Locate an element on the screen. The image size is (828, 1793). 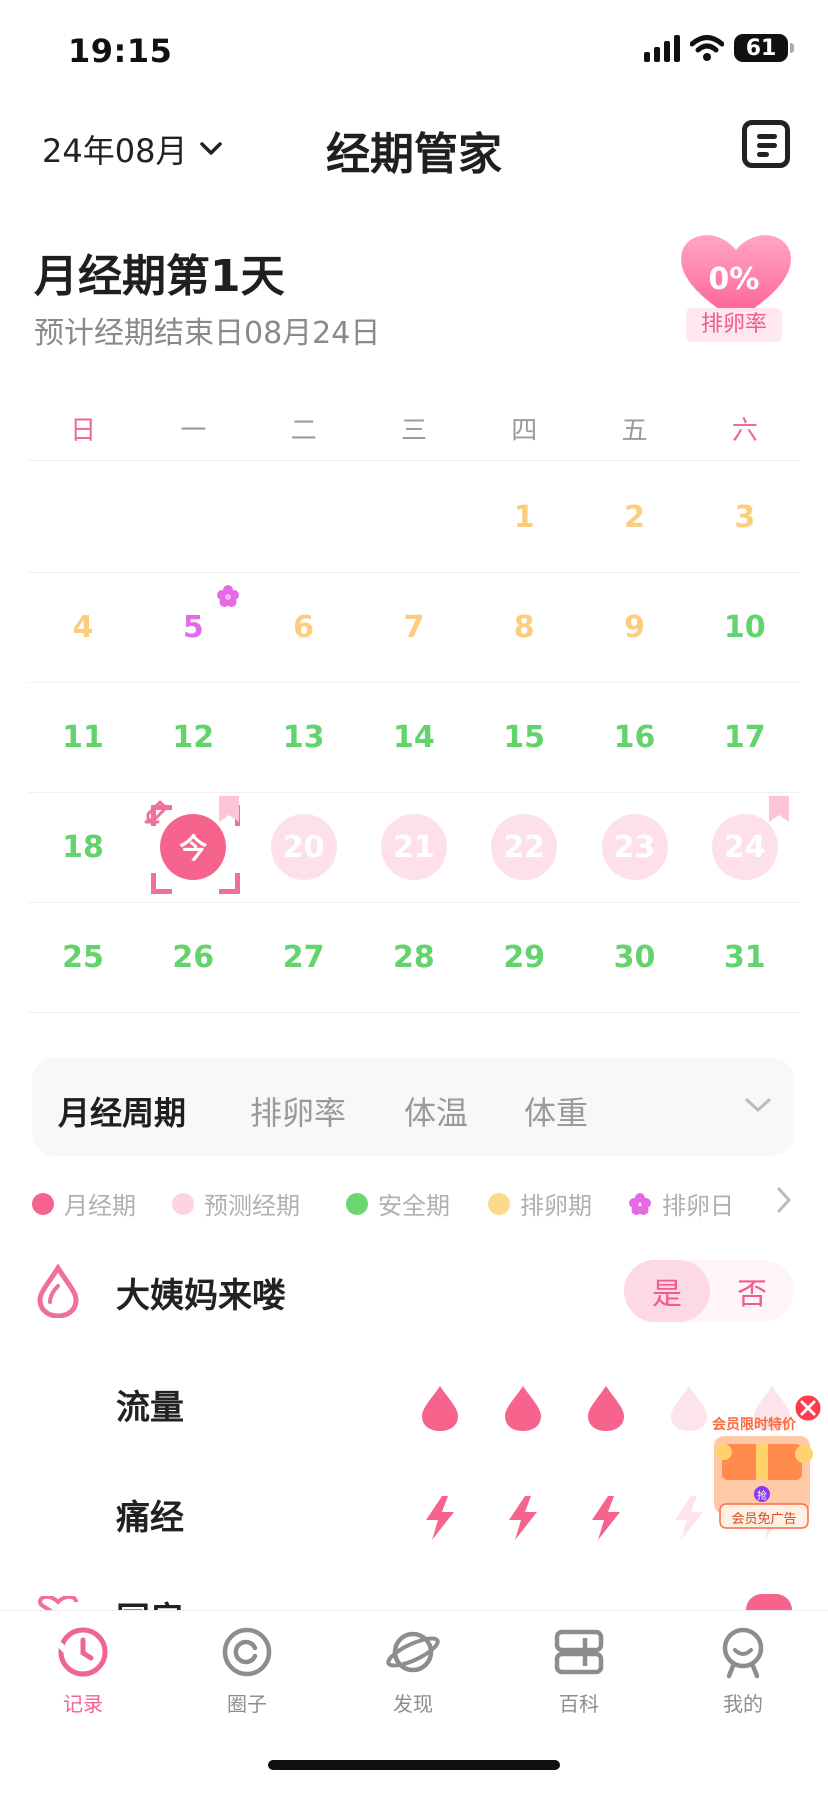
ovulation-rate-label: 排卵率 is located at coordinates (734, 325).